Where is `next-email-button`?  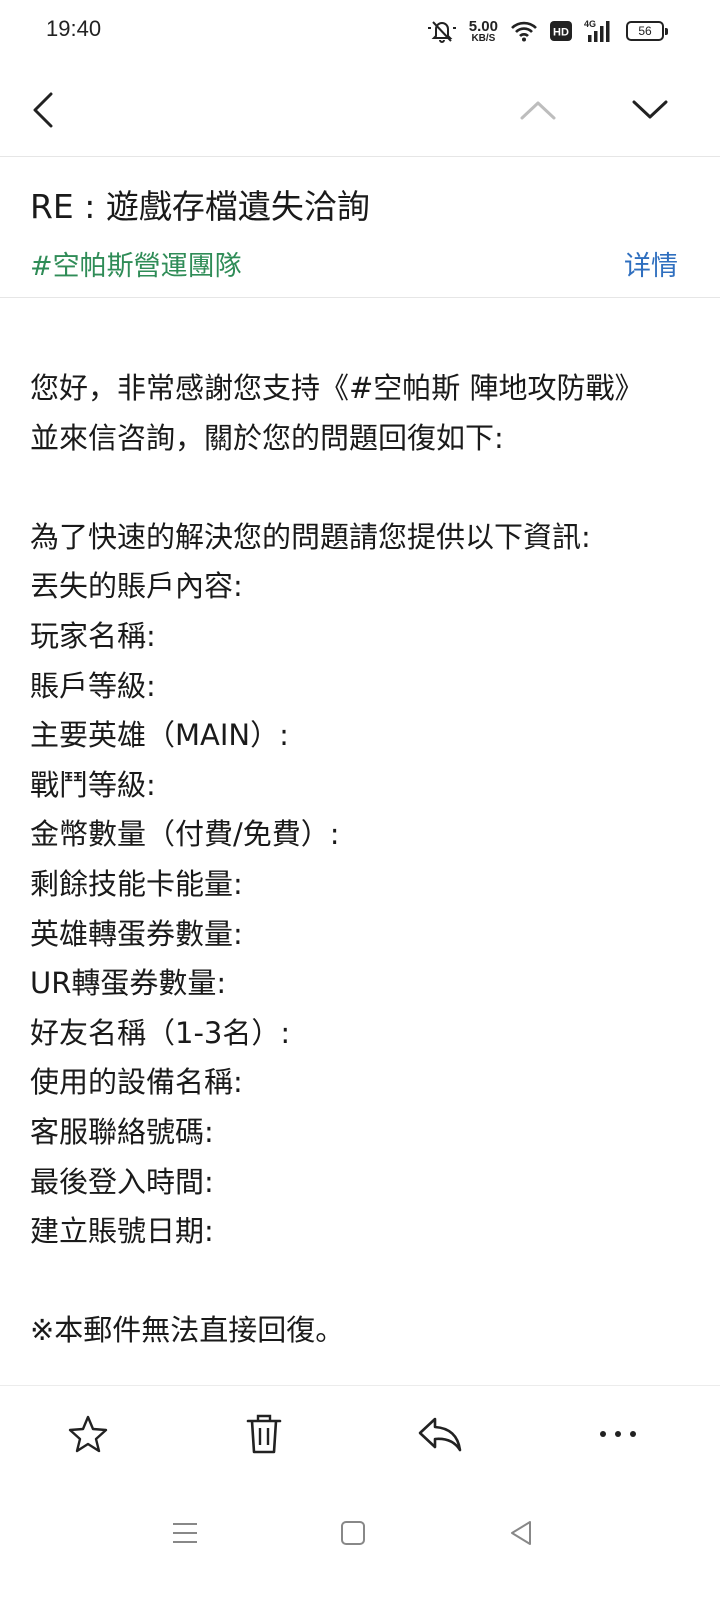 next-email-button is located at coordinates (650, 110).